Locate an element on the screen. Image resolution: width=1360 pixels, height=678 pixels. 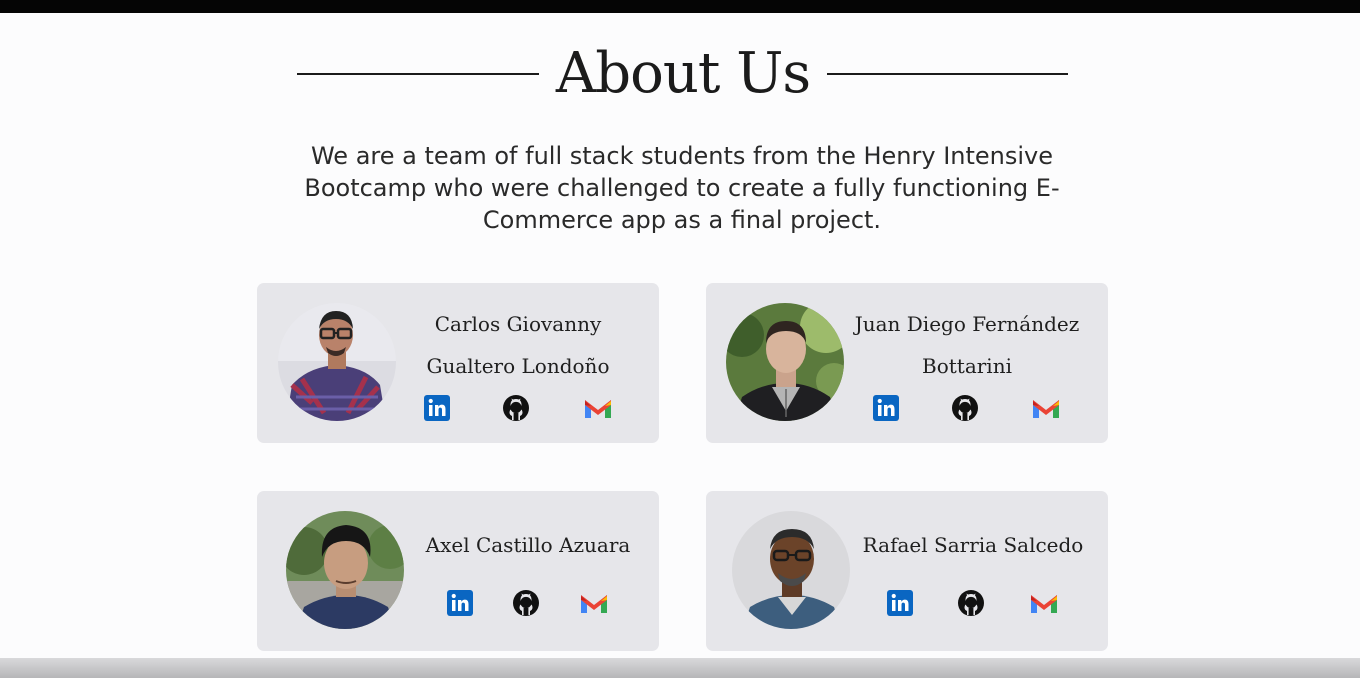
heading-rule-left is located at coordinates (418, 74).